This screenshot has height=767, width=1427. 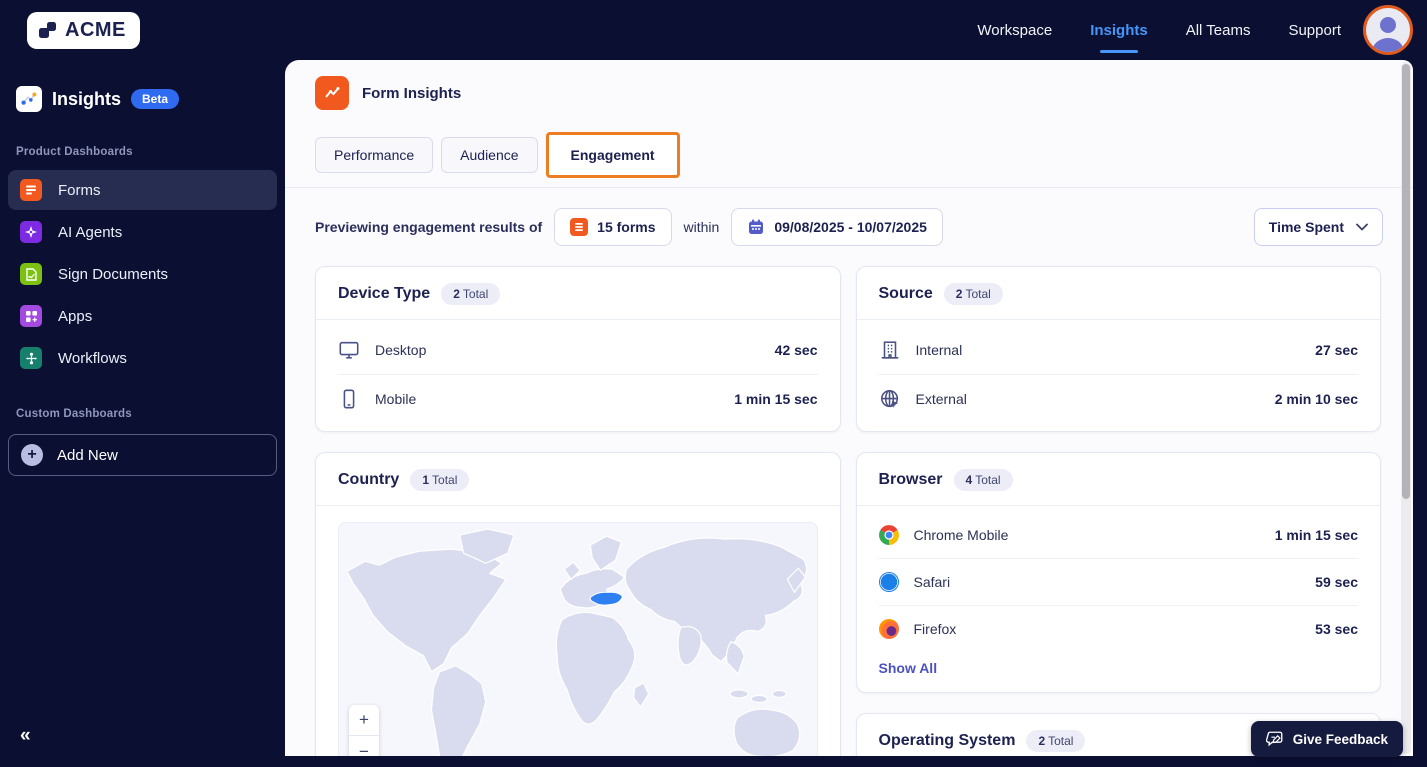 I want to click on filter-conjunction: within, so click(x=701, y=227).